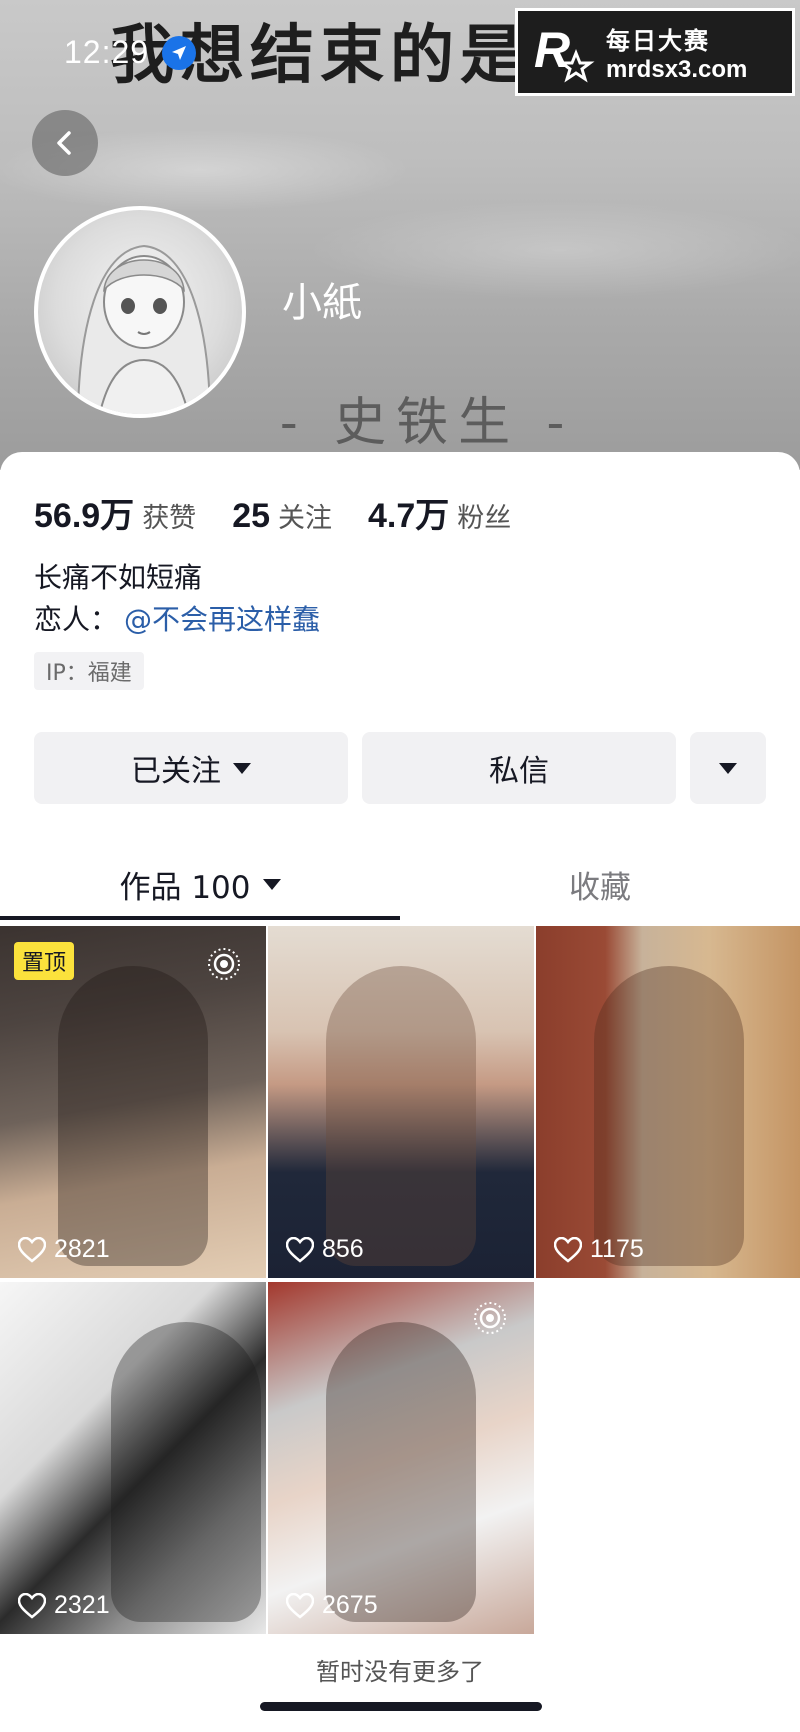 The height and width of the screenshot is (1732, 800). I want to click on like-count: 2821, so click(64, 1249).